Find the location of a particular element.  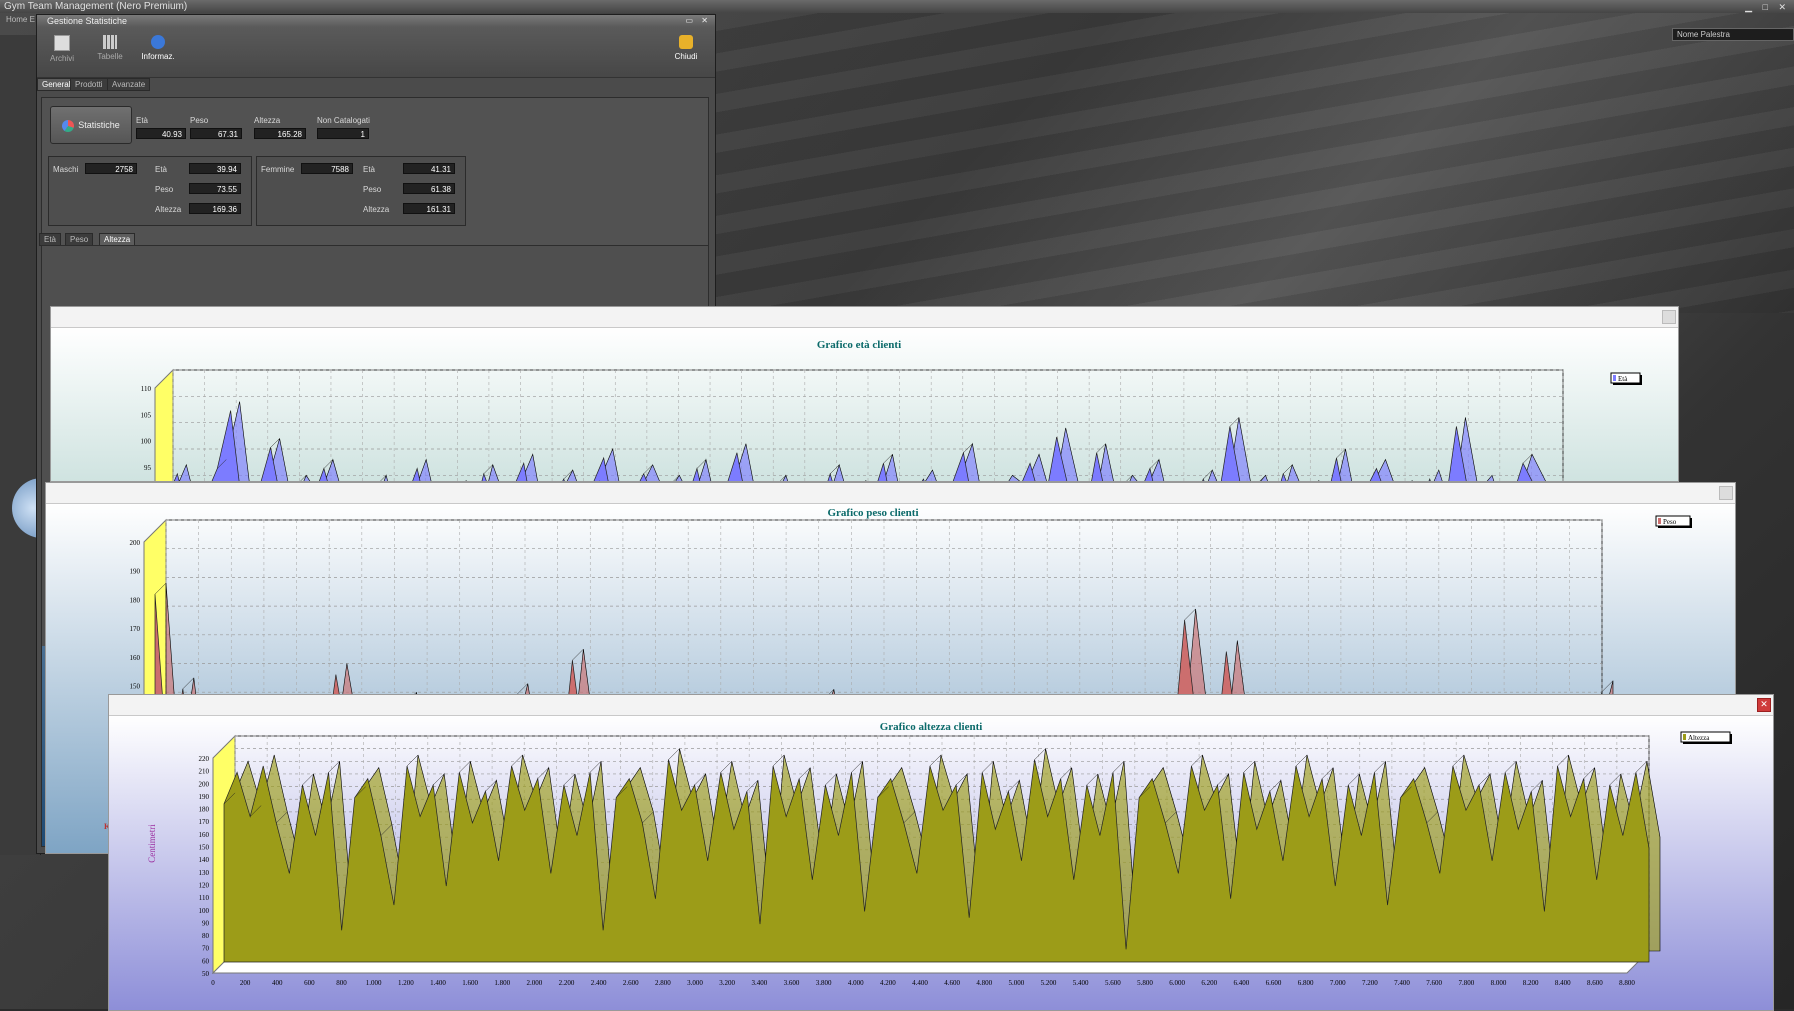

legend-label: Età is located at coordinates (1623, 379).